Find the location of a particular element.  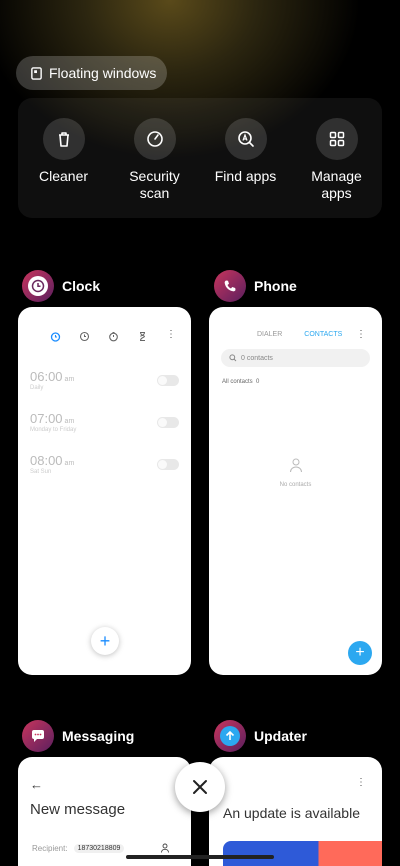

alarm-tab-icon is located at coordinates (55, 335).